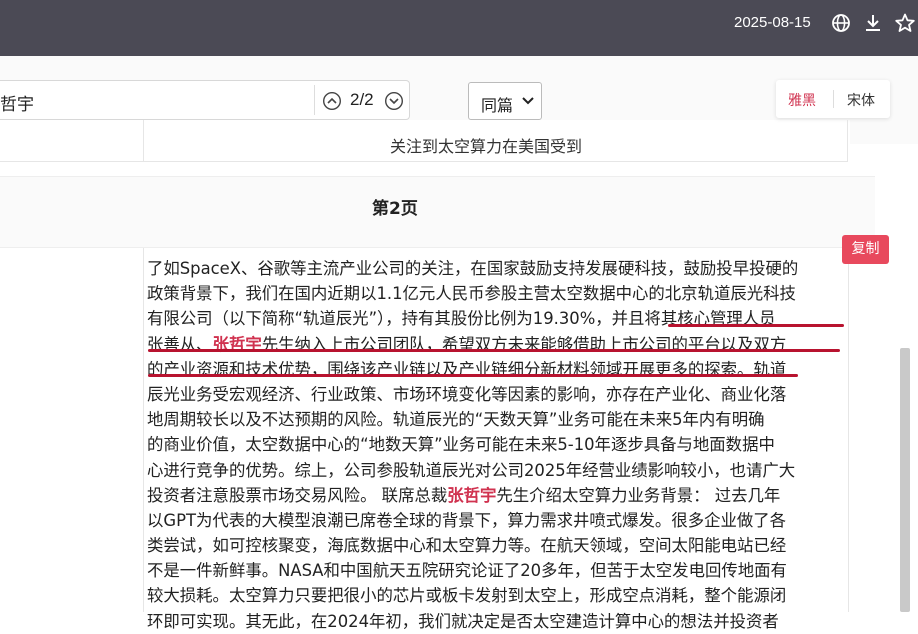 The image size is (918, 634). Describe the element at coordinates (495, 369) in the screenshot. I see `text-line: 的产业资源和技术优势，围绕该产业链以及产业链细分新材料领域开展更多的探索。轨道` at that location.